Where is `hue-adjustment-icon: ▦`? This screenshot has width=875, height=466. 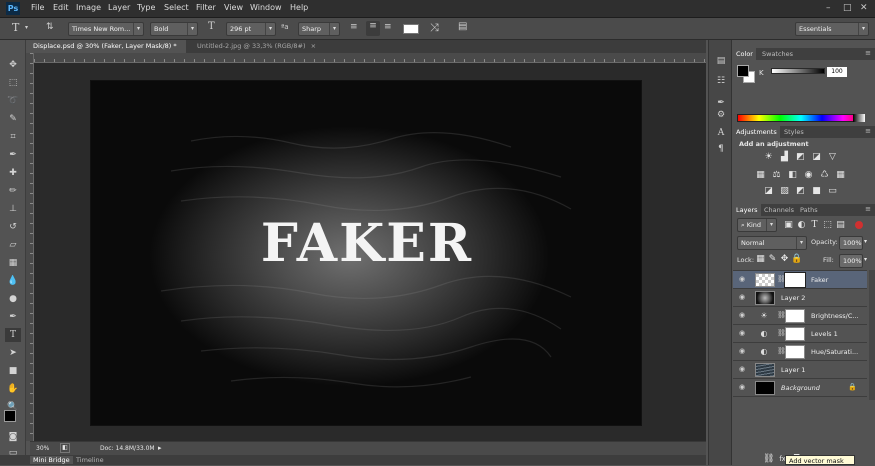
hue-adjustment-icon: ▦ is located at coordinates (760, 175).